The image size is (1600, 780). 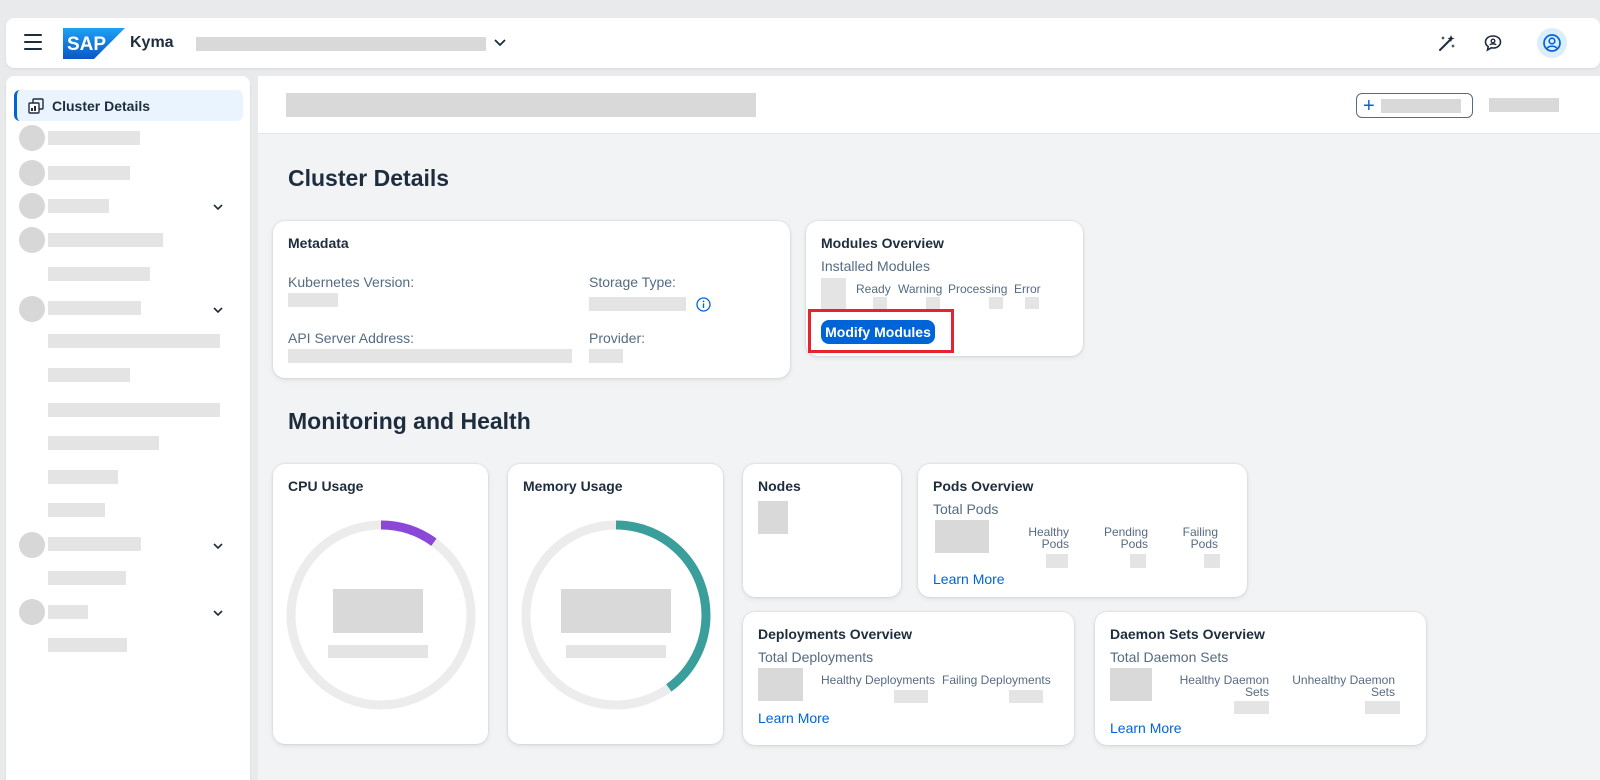 I want to click on deployments-learn-more-link: Learn More, so click(x=794, y=718).